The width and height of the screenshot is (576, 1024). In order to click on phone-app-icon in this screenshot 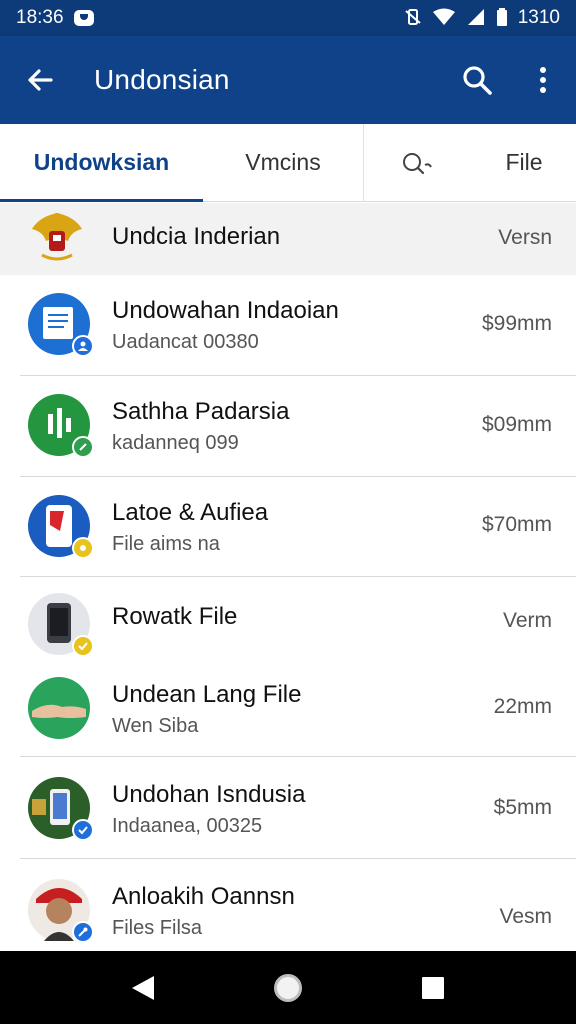, I will do `click(61, 527)`.